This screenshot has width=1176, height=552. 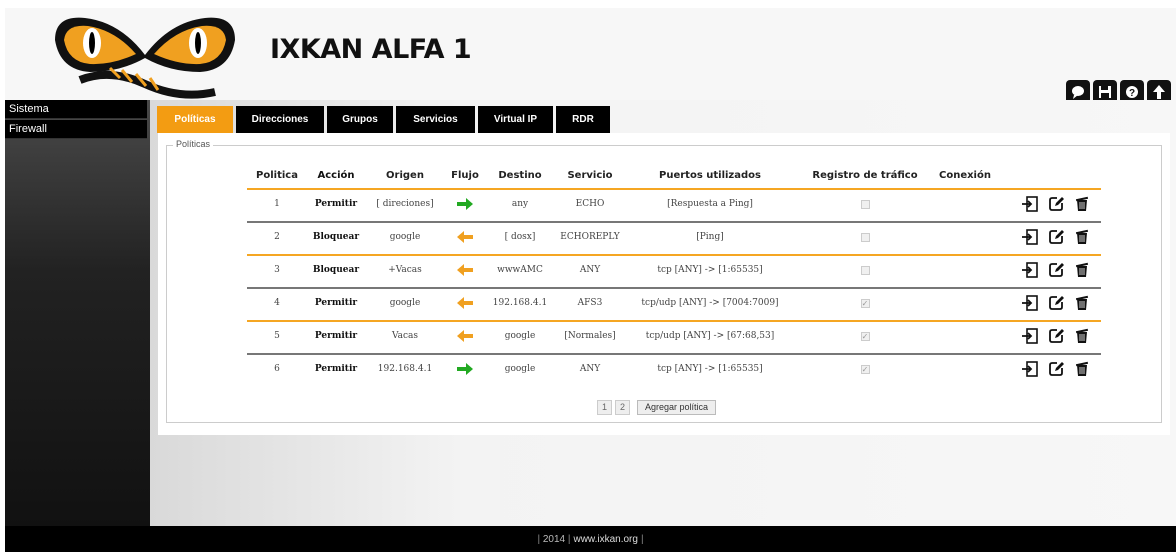 I want to click on app-title: IXKAN ALFA 1, so click(x=371, y=49).